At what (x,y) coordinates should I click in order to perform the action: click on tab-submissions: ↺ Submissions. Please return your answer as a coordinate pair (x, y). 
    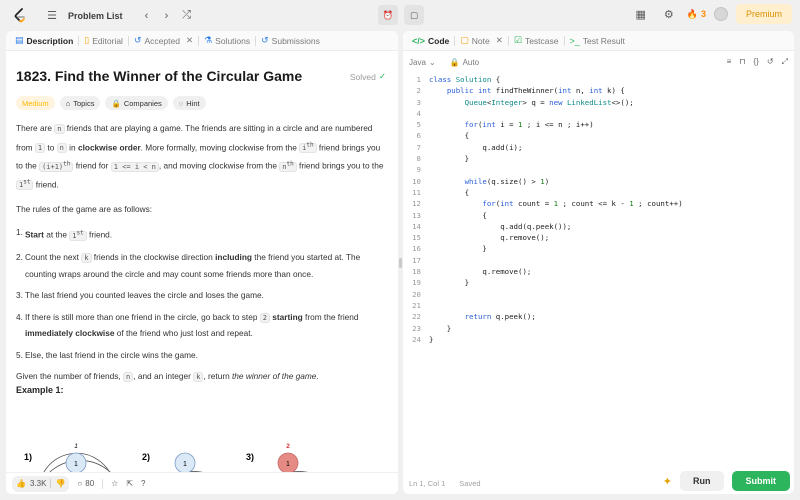
    Looking at the image, I should click on (290, 41).